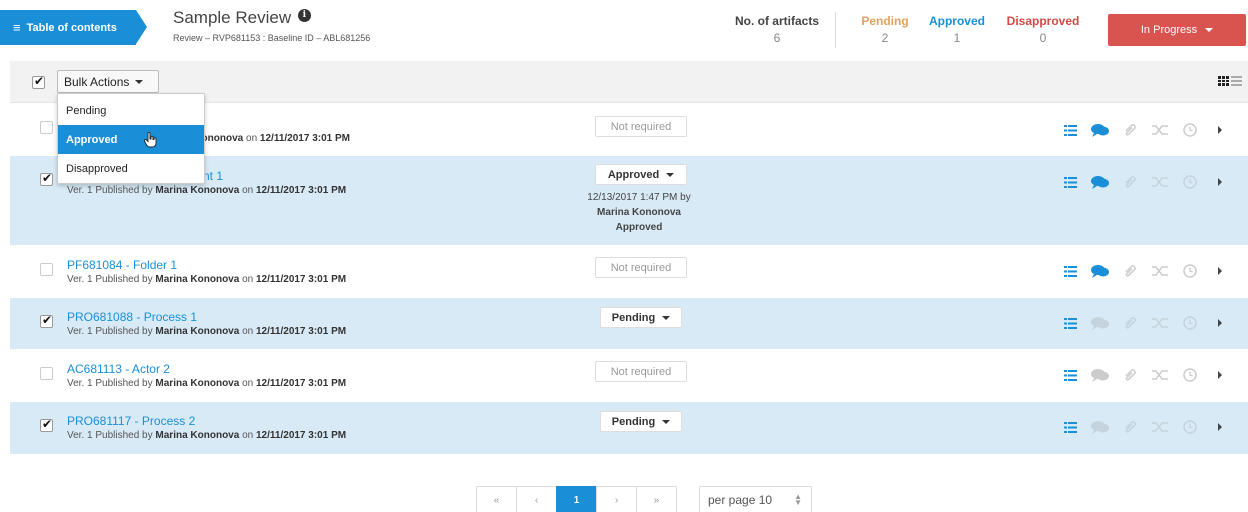 The height and width of the screenshot is (512, 1248). What do you see at coordinates (496, 499) in the screenshot?
I see `first-page-button: «` at bounding box center [496, 499].